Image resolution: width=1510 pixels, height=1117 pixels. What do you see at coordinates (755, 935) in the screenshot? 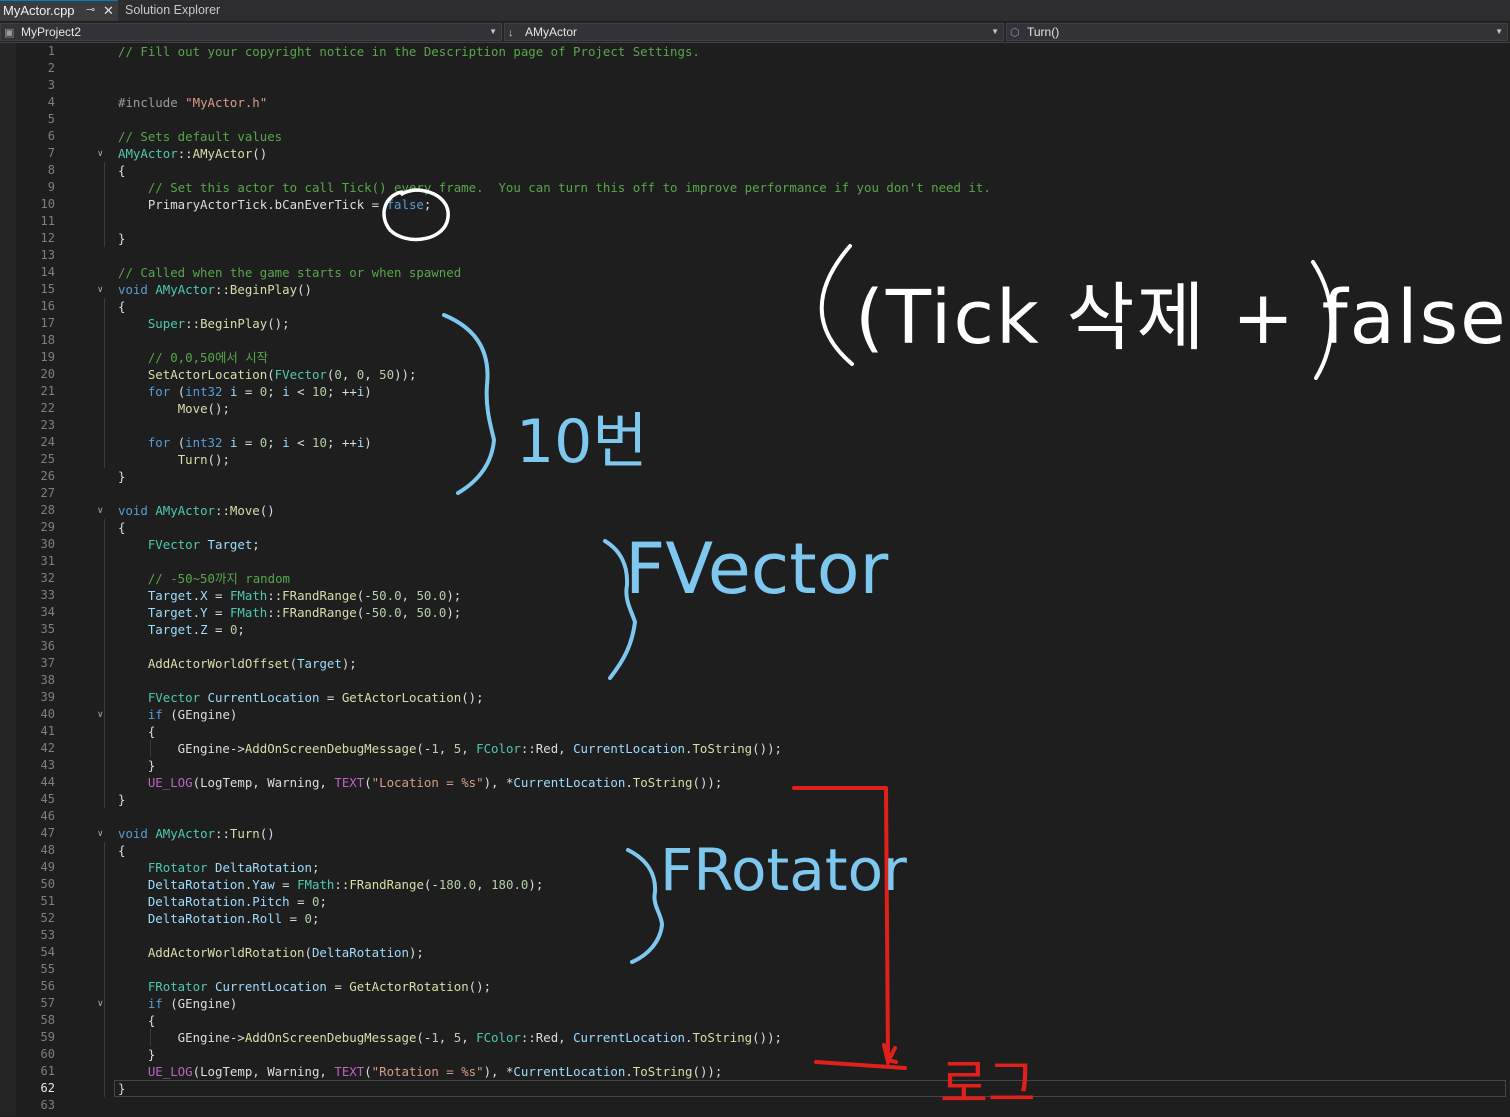
I see `code-line: 53` at bounding box center [755, 935].